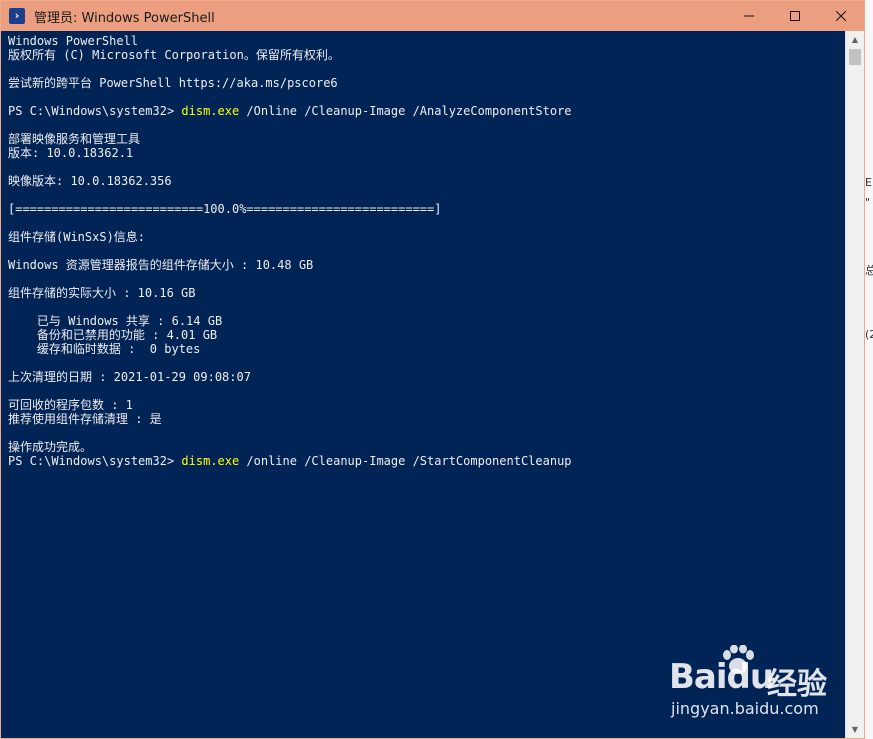  Describe the element at coordinates (17, 16) in the screenshot. I see `powershell-icon: ›` at that location.